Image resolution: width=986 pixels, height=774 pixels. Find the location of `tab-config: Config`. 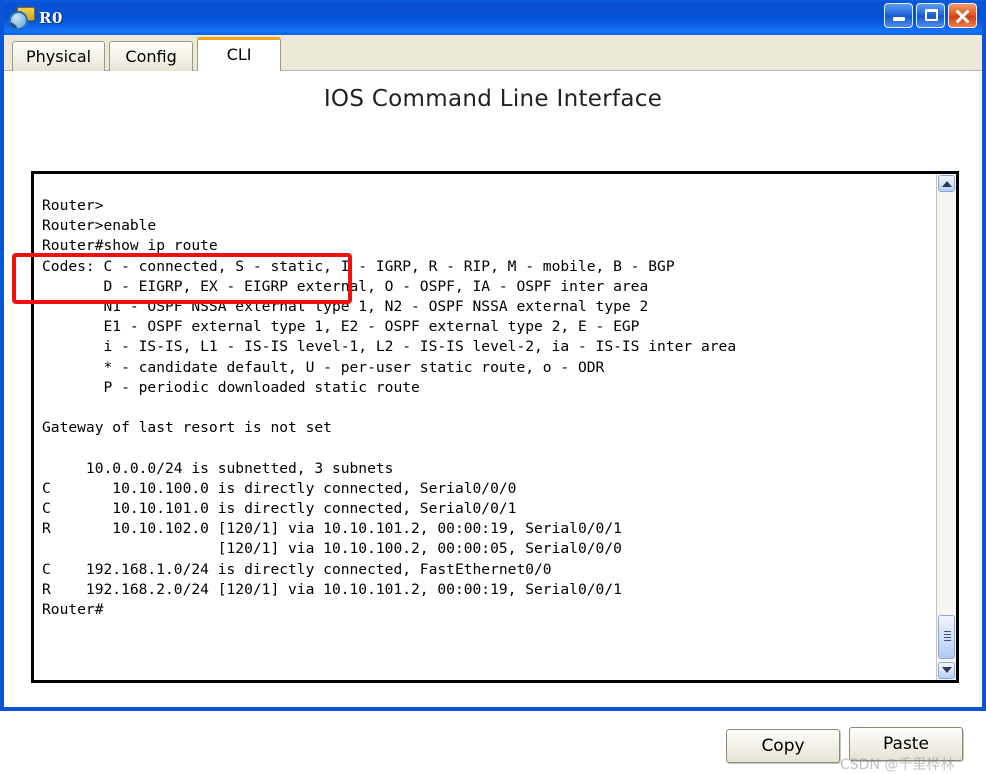

tab-config: Config is located at coordinates (151, 56).